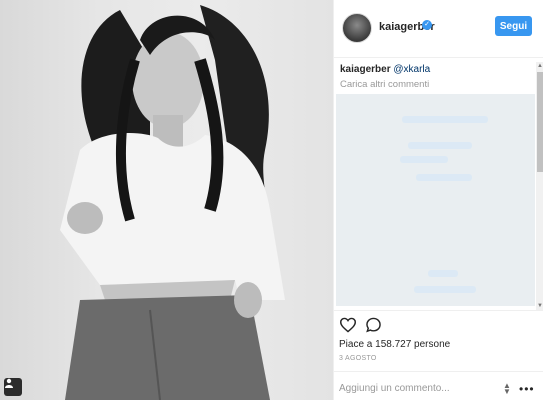 The height and width of the screenshot is (400, 543). What do you see at coordinates (394, 344) in the screenshot?
I see `likes-count: Piace a 158.727 persone` at bounding box center [394, 344].